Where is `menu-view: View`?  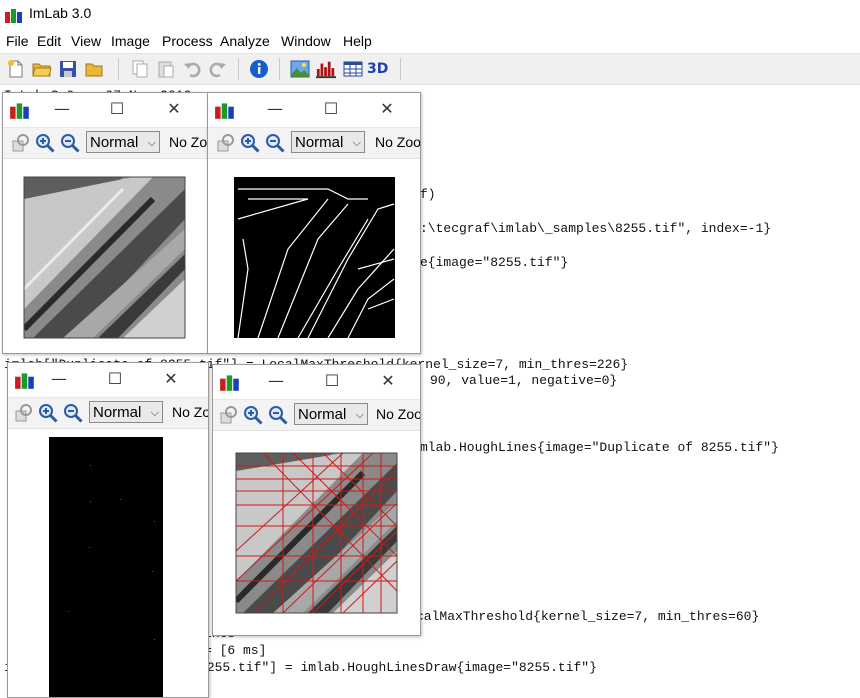 menu-view: View is located at coordinates (86, 41).